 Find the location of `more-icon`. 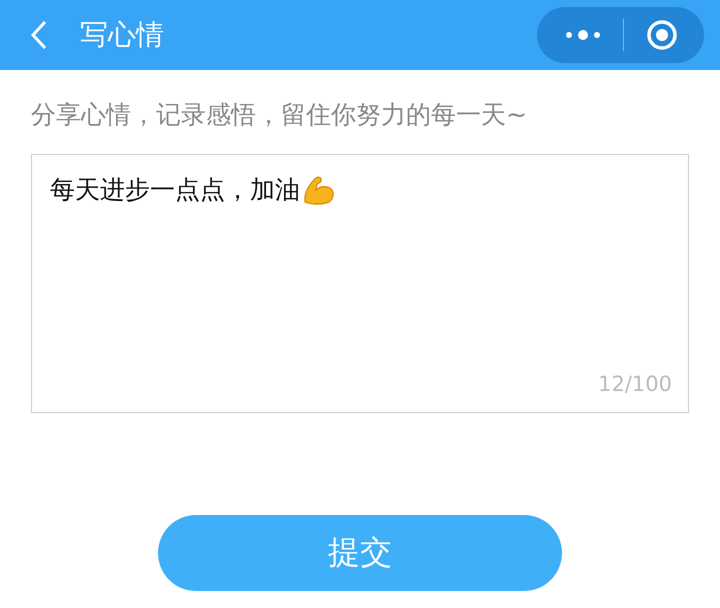

more-icon is located at coordinates (583, 35).